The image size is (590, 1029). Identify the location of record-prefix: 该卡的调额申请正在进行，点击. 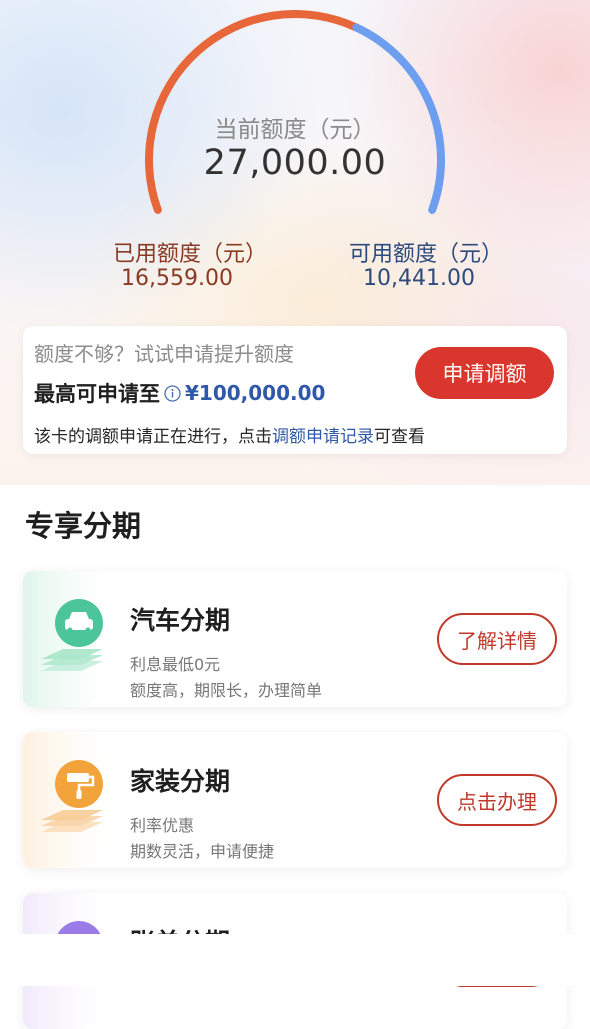
(153, 437).